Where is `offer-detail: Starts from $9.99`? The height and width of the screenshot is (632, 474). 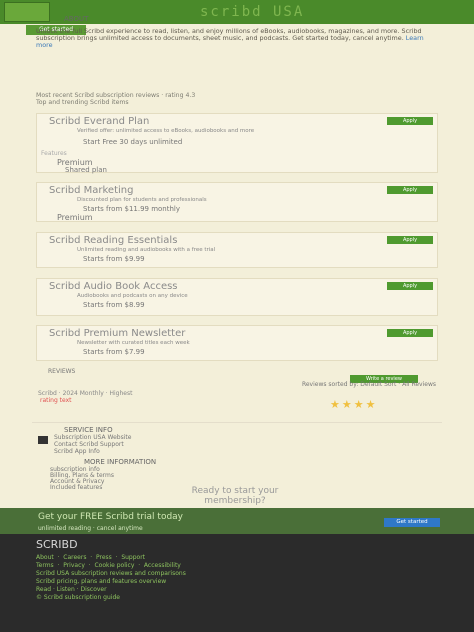 offer-detail: Starts from $9.99 is located at coordinates (114, 259).